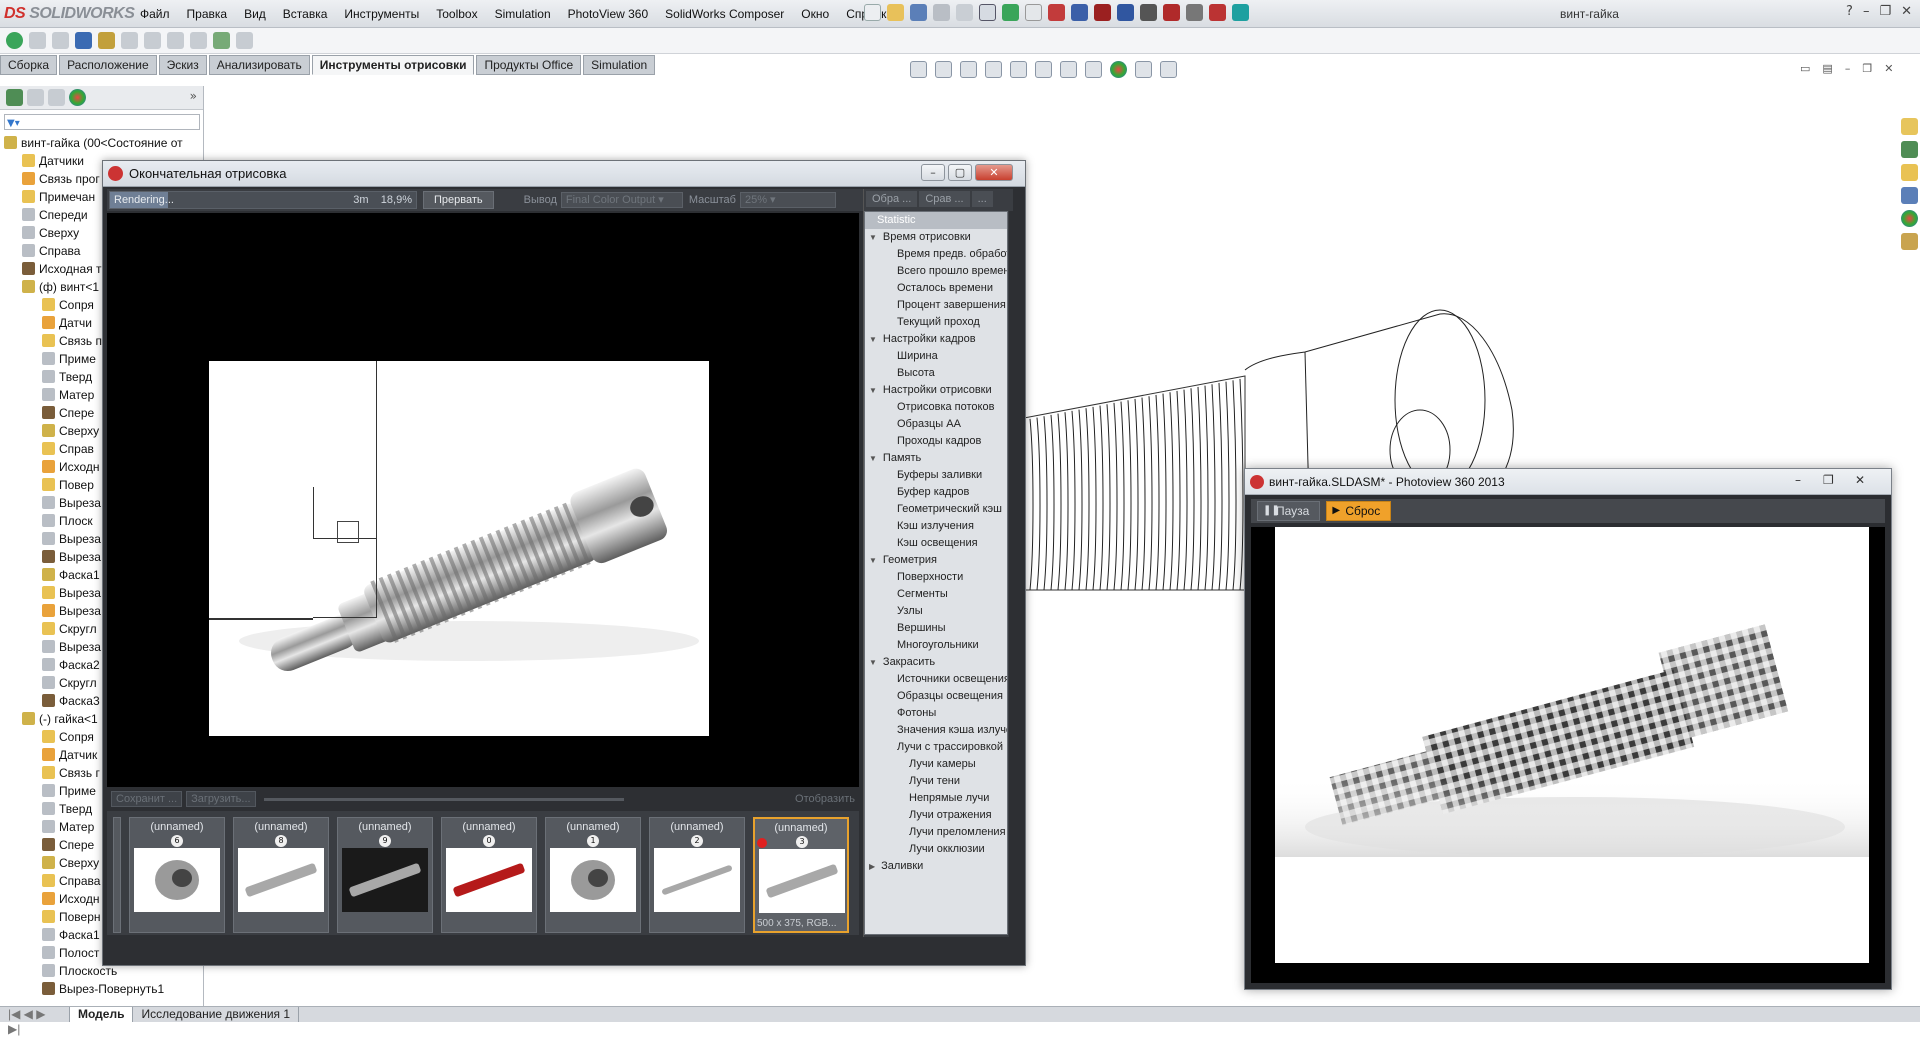 The height and width of the screenshot is (1037, 1920). Describe the element at coordinates (1909, 149) in the screenshot. I see `design-library-icon` at that location.